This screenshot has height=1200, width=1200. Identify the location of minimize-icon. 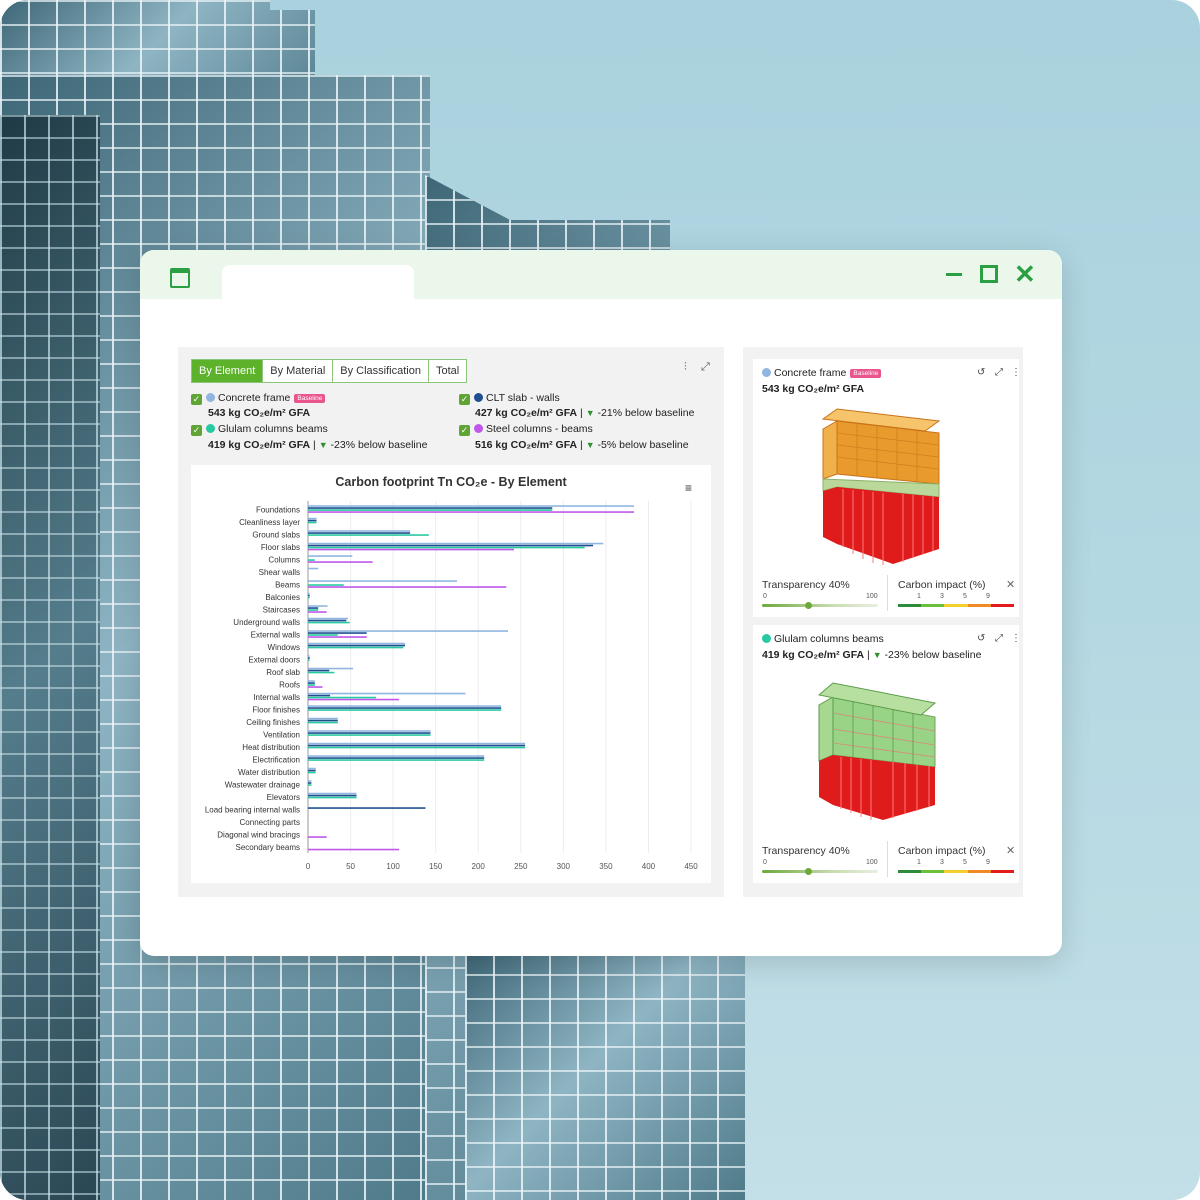
(955, 274).